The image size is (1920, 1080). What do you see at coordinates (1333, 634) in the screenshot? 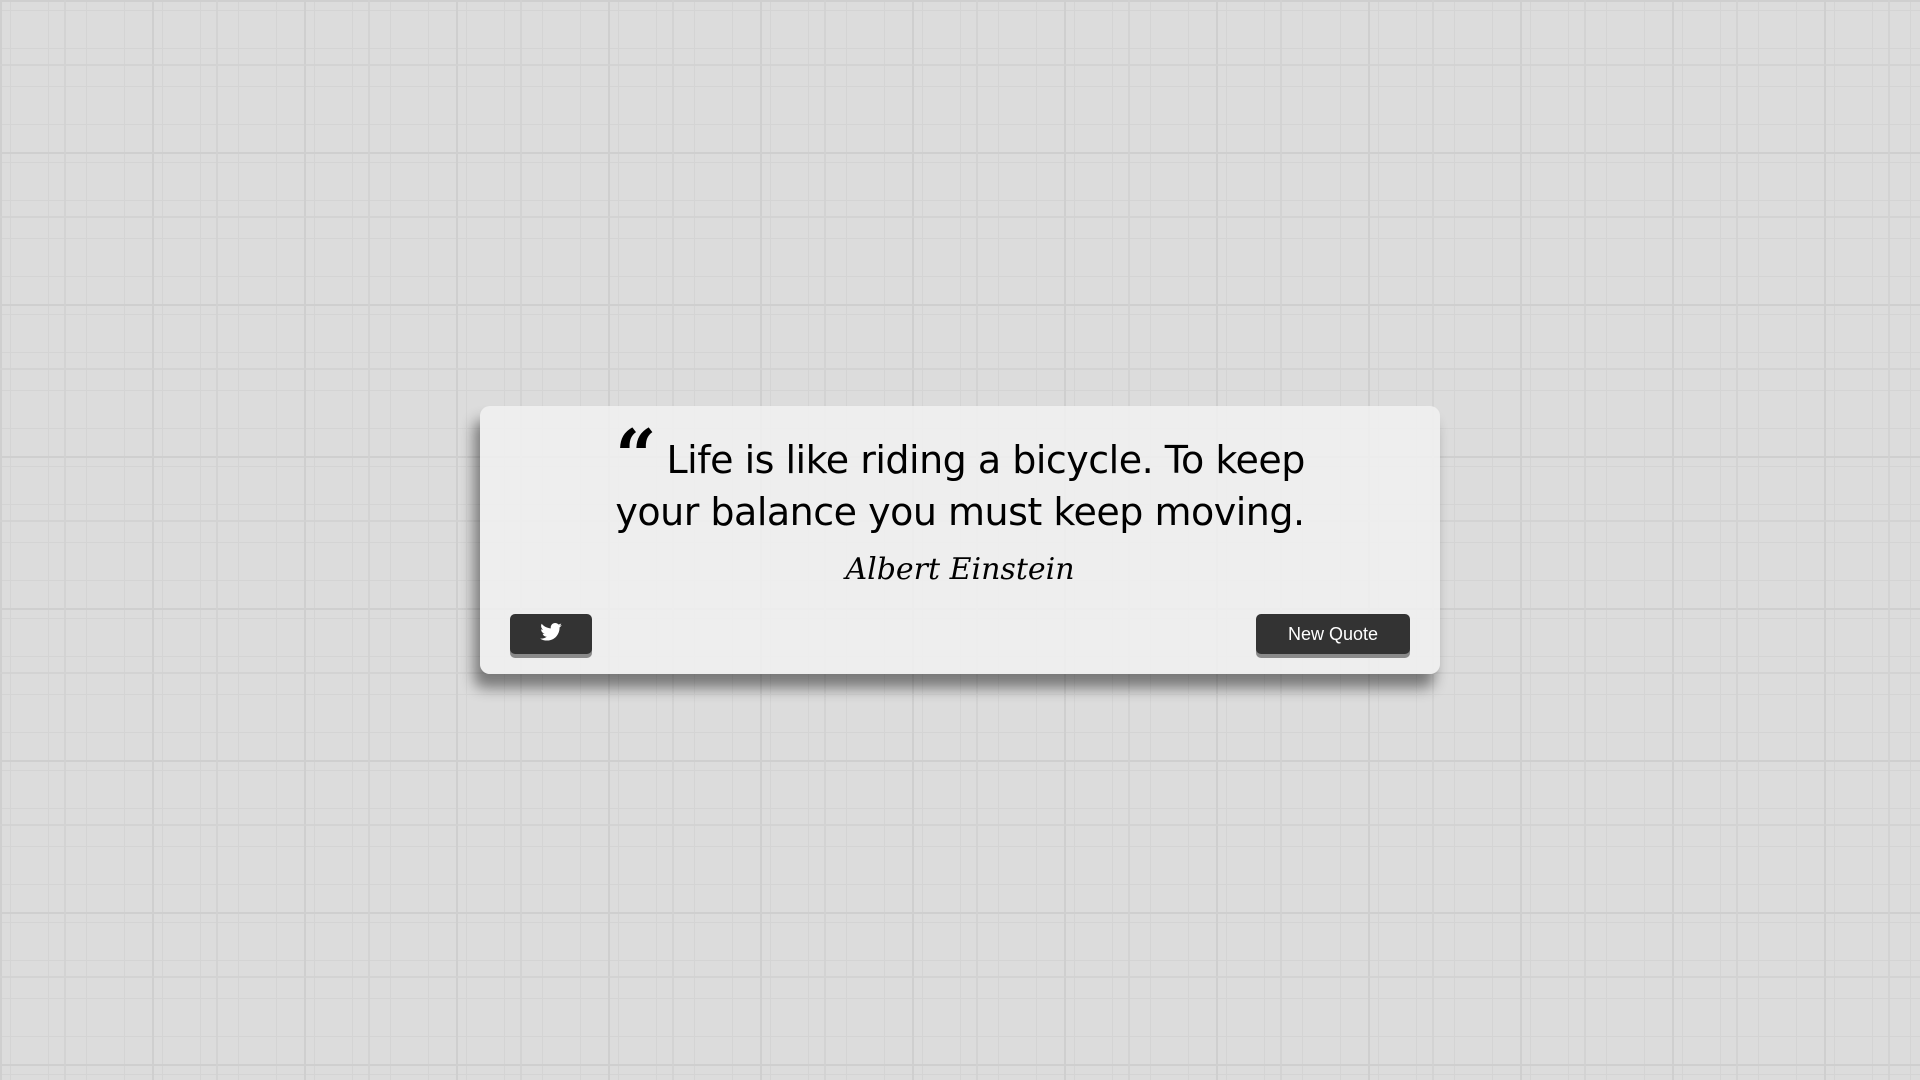
I see `new-quote-button: New Quote` at bounding box center [1333, 634].